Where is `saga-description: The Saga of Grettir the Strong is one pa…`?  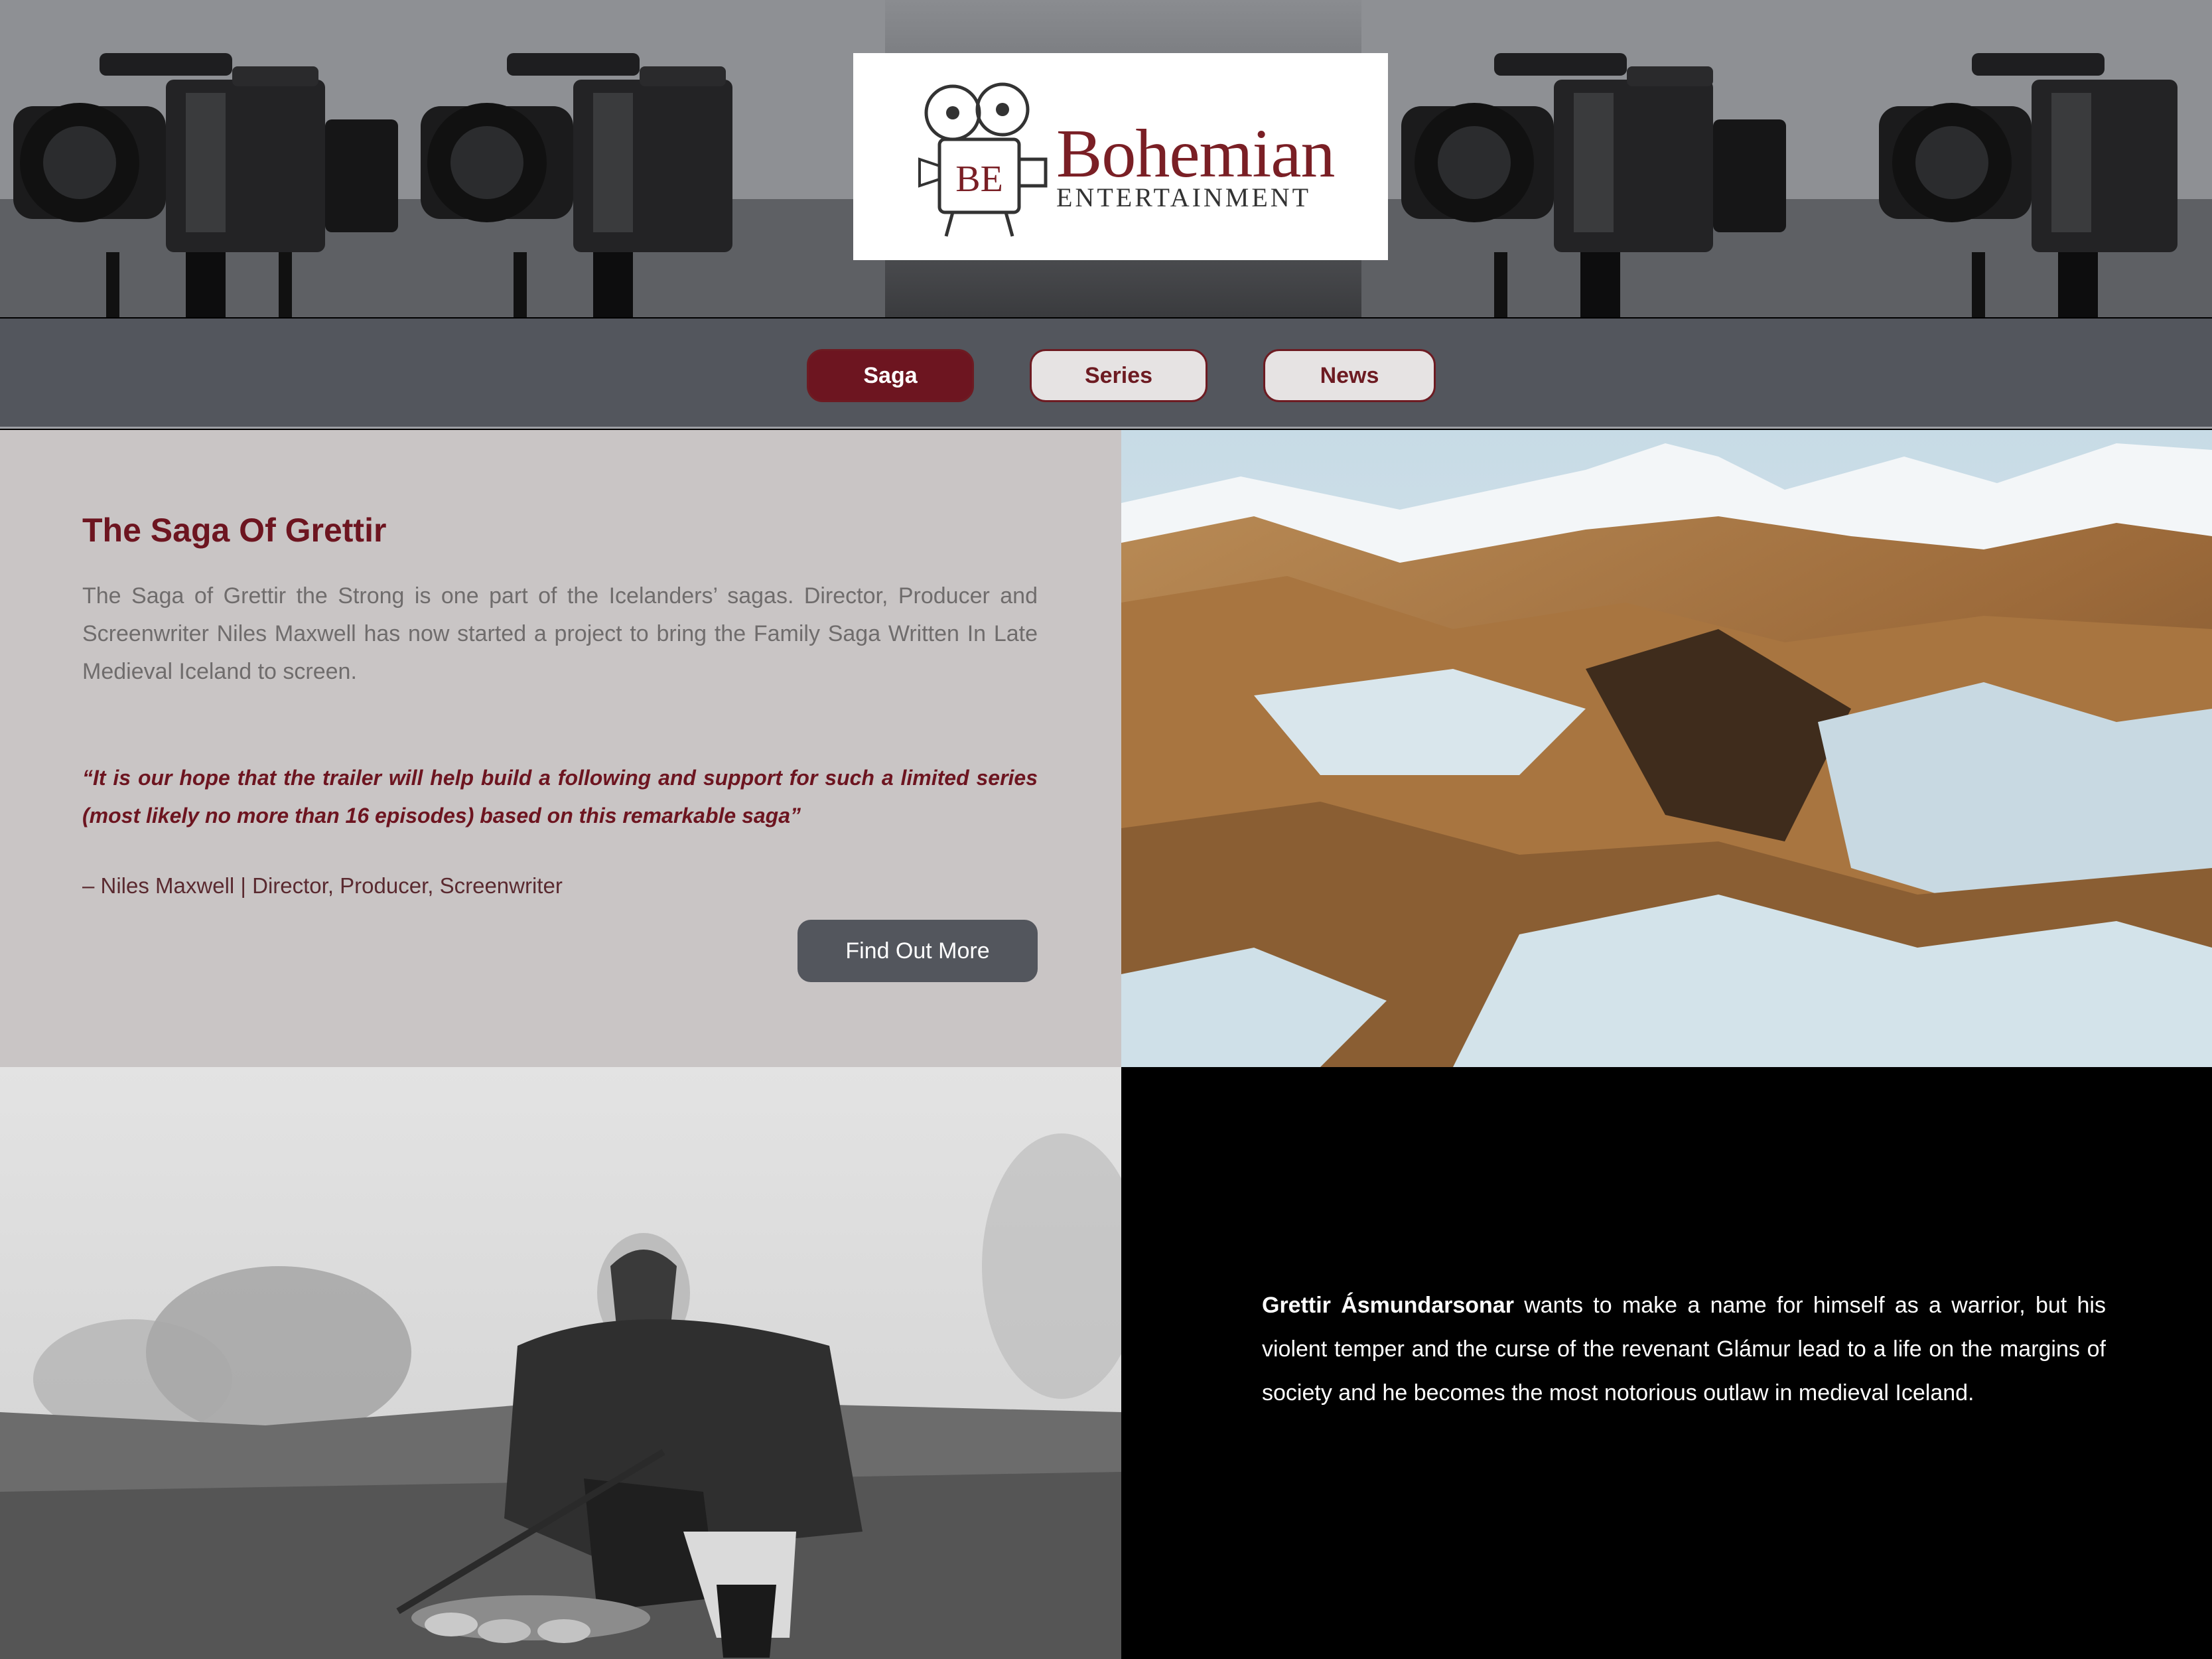
saga-description: The Saga of Grettir the Strong is one pa… is located at coordinates (560, 633).